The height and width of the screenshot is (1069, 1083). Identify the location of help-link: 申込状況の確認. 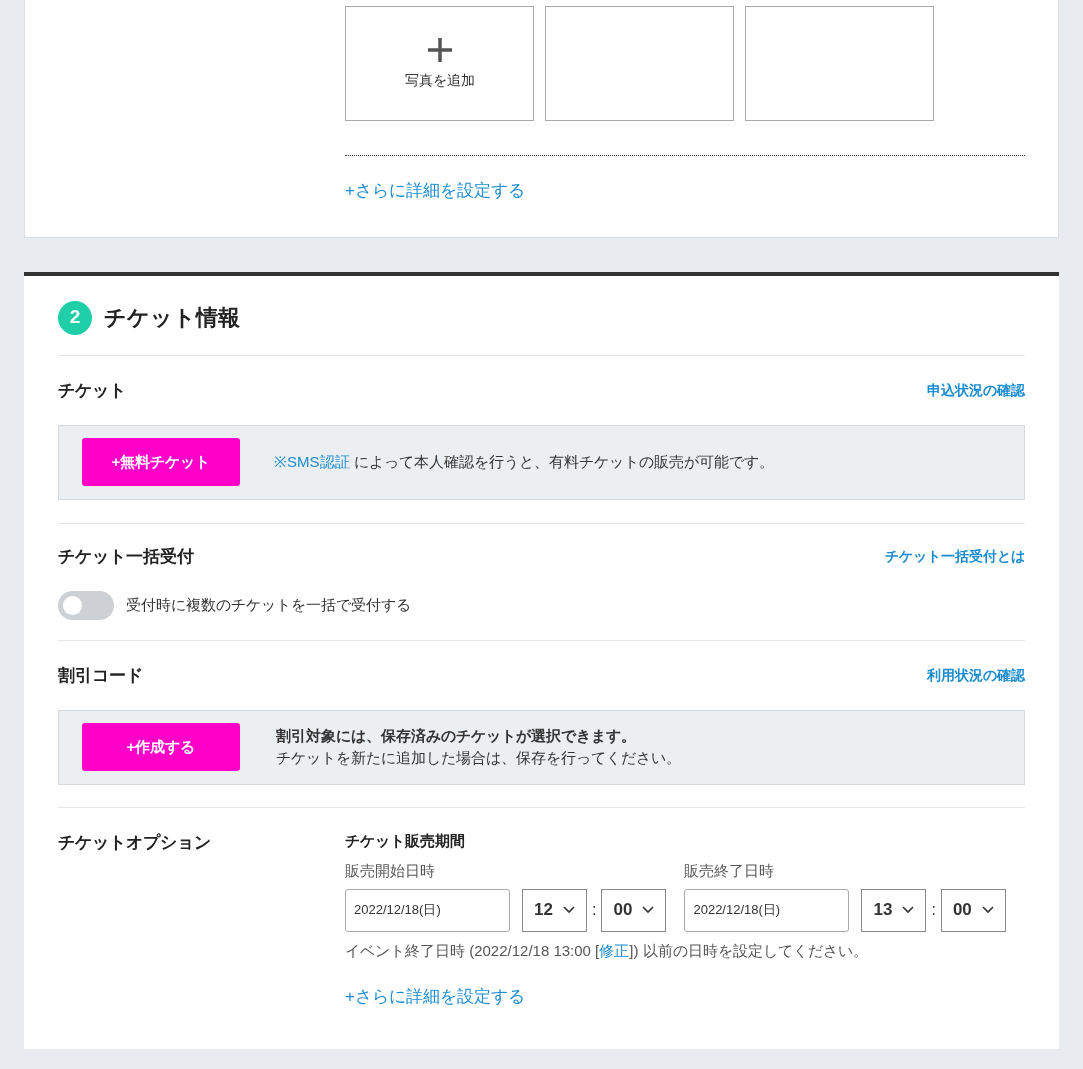
(976, 391).